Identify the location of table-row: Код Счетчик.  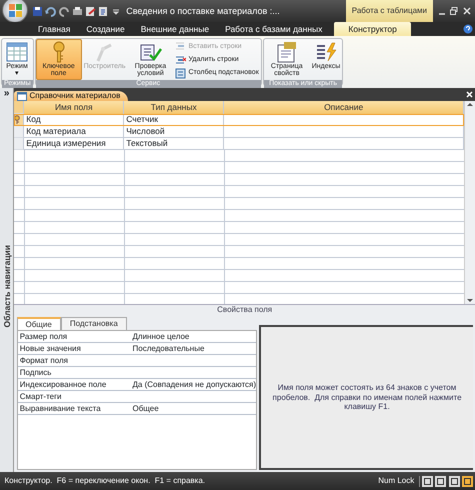
(239, 120).